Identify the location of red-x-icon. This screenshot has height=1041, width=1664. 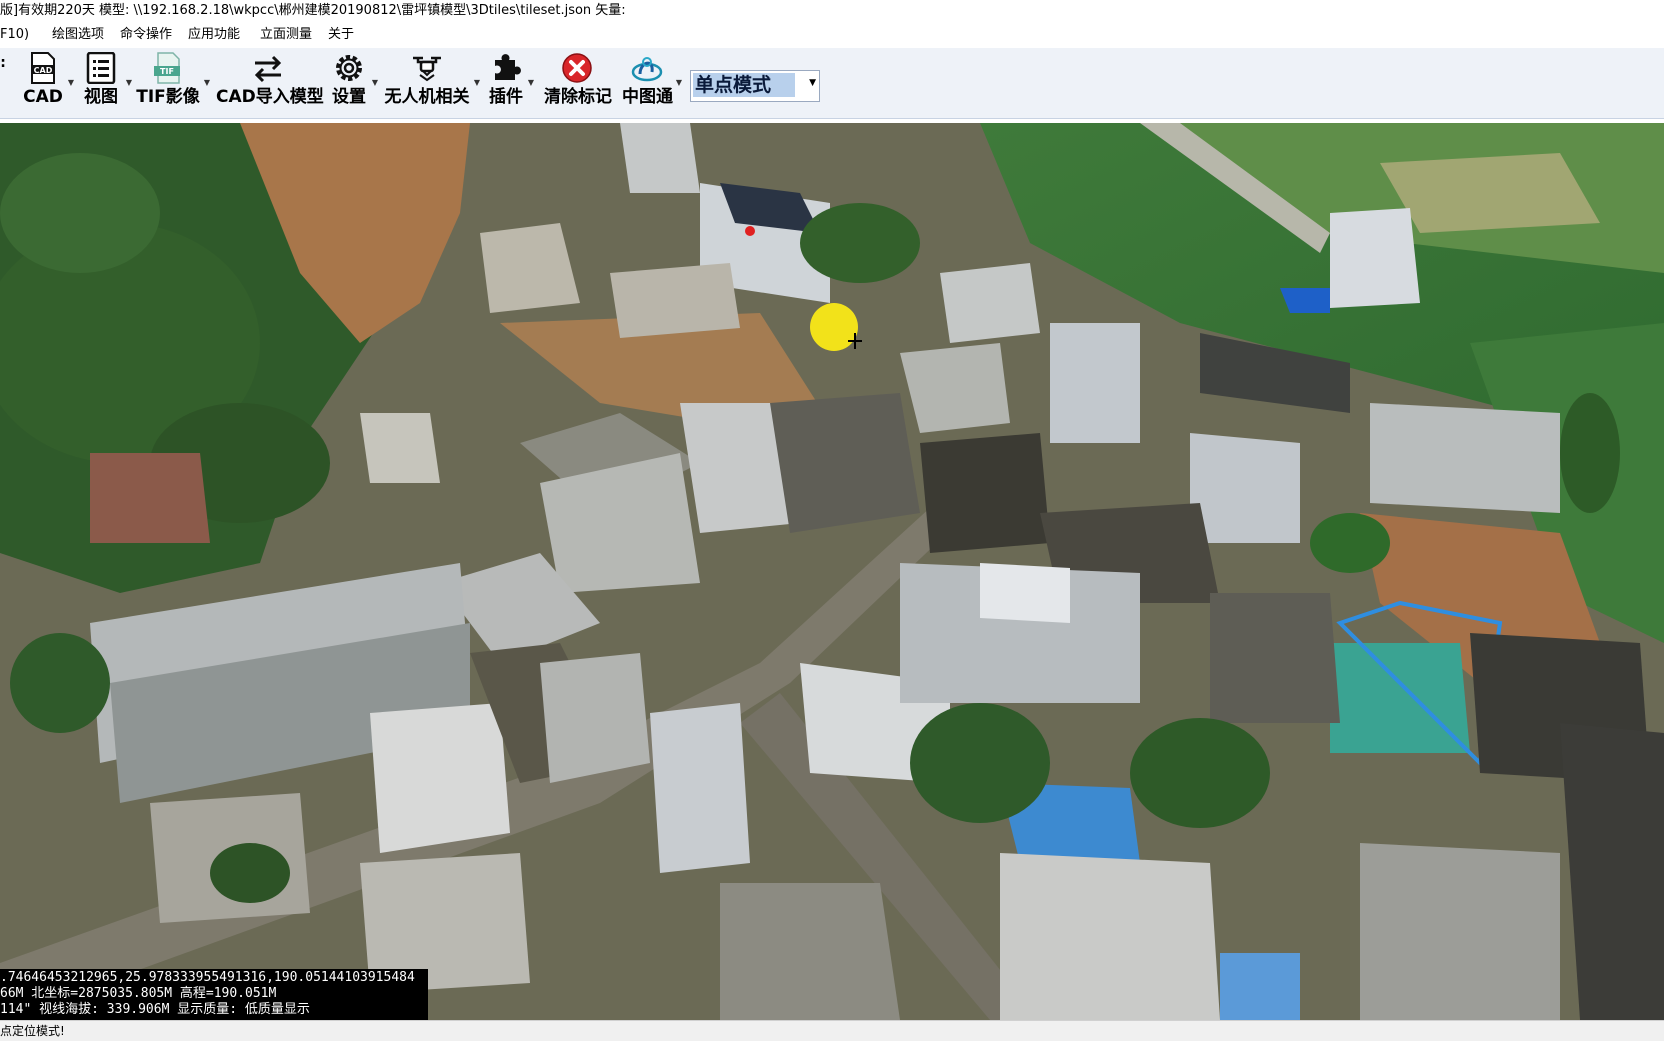
(577, 69).